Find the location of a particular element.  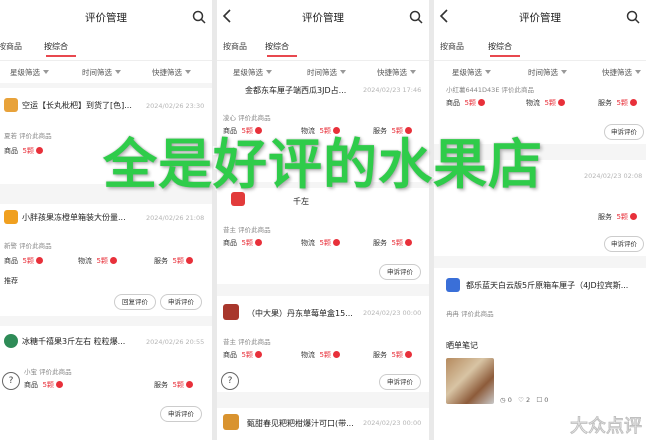

like-icon: ♡ is located at coordinates (521, 400).